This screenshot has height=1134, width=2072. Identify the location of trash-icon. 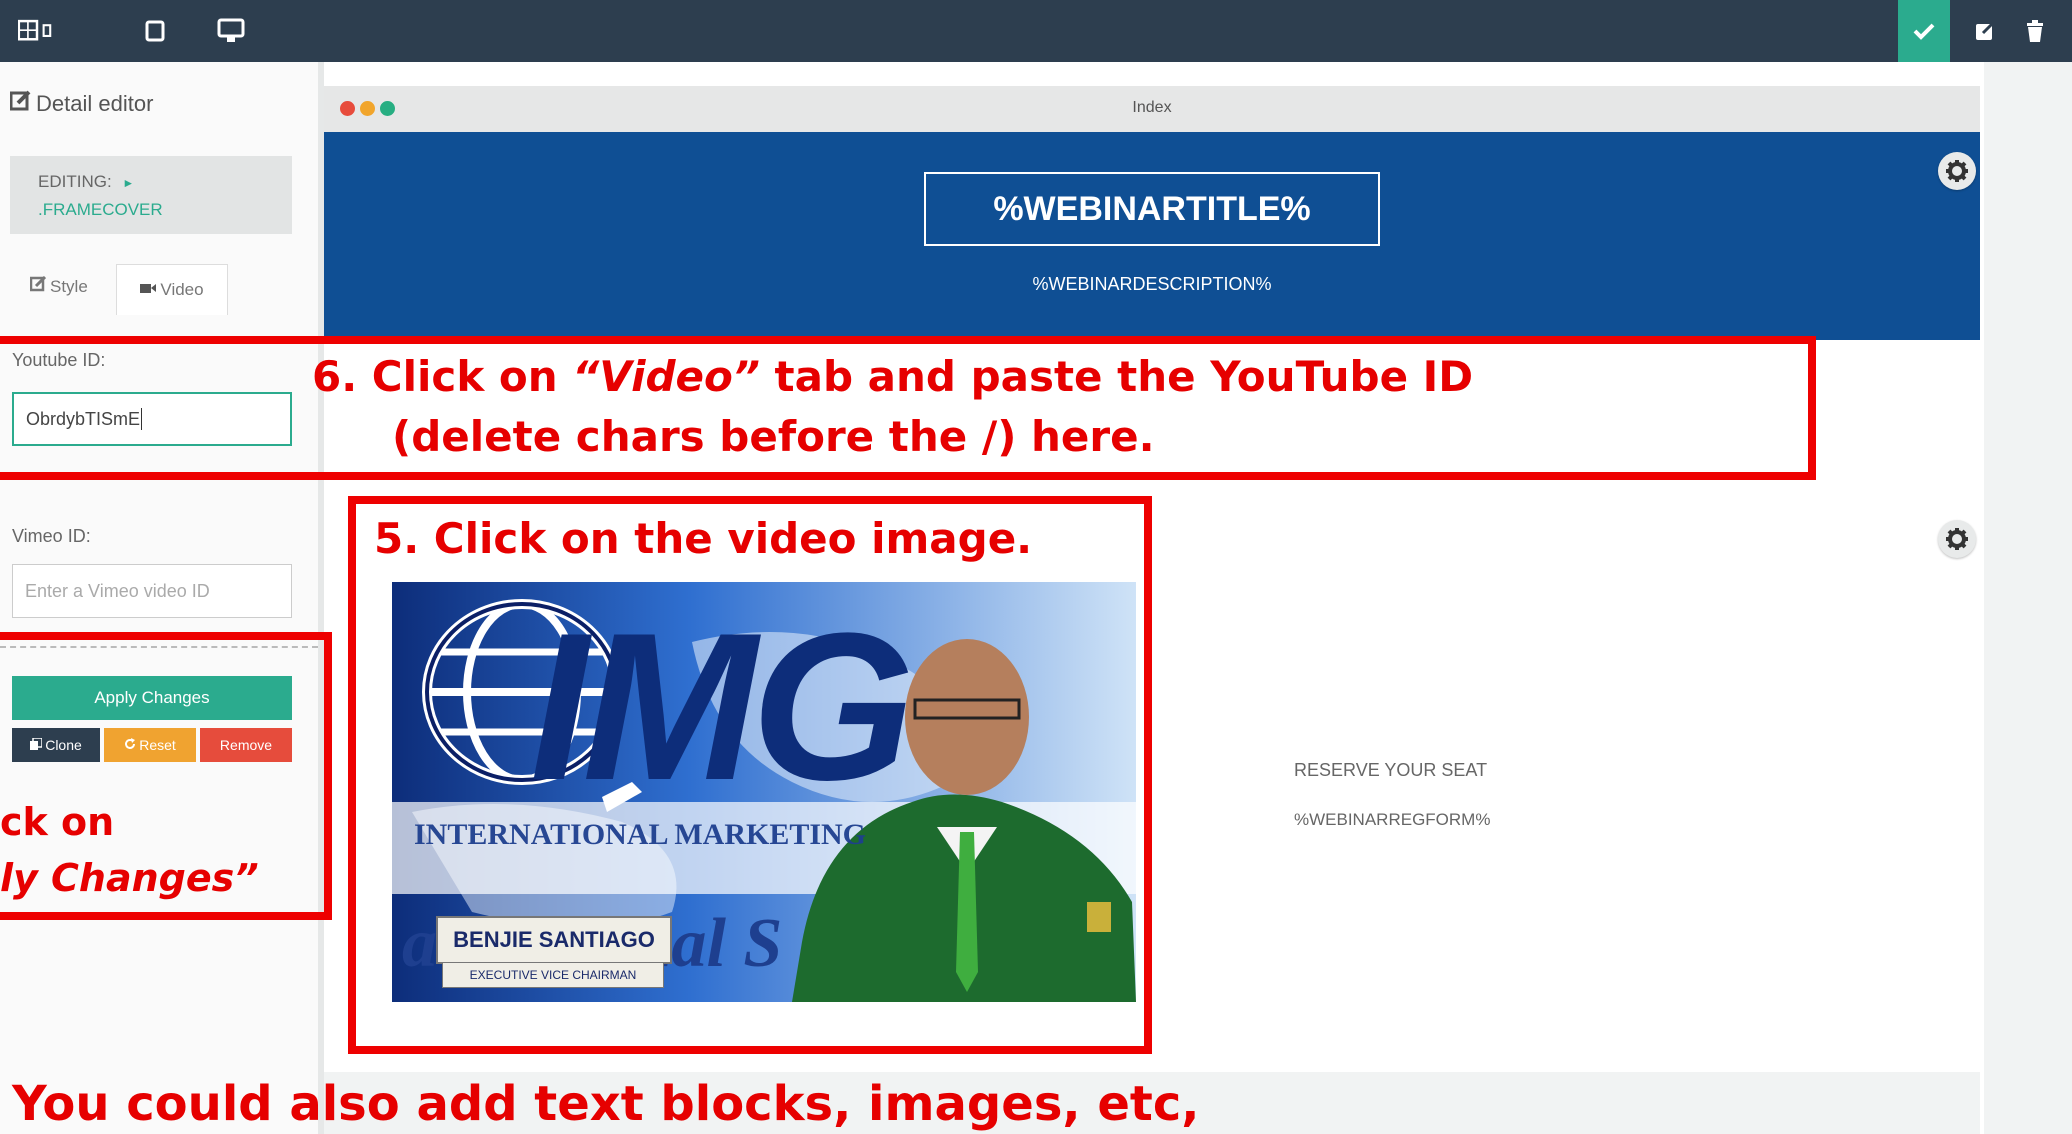
(2035, 31).